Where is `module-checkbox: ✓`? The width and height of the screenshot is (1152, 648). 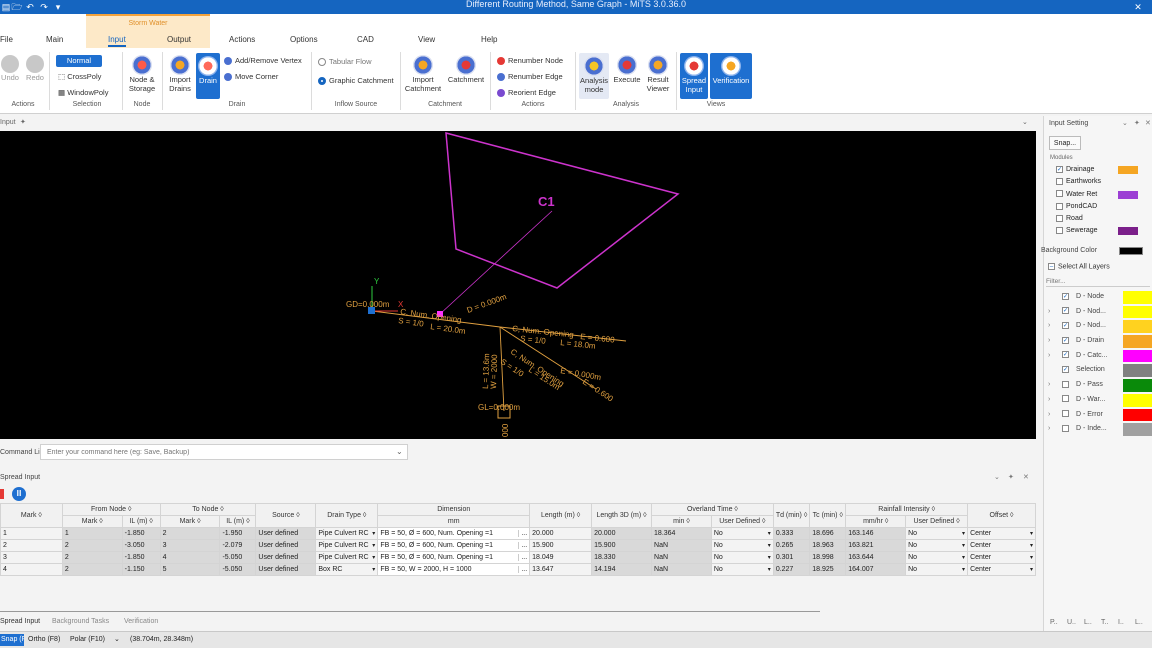
module-checkbox: ✓ is located at coordinates (1059, 169).